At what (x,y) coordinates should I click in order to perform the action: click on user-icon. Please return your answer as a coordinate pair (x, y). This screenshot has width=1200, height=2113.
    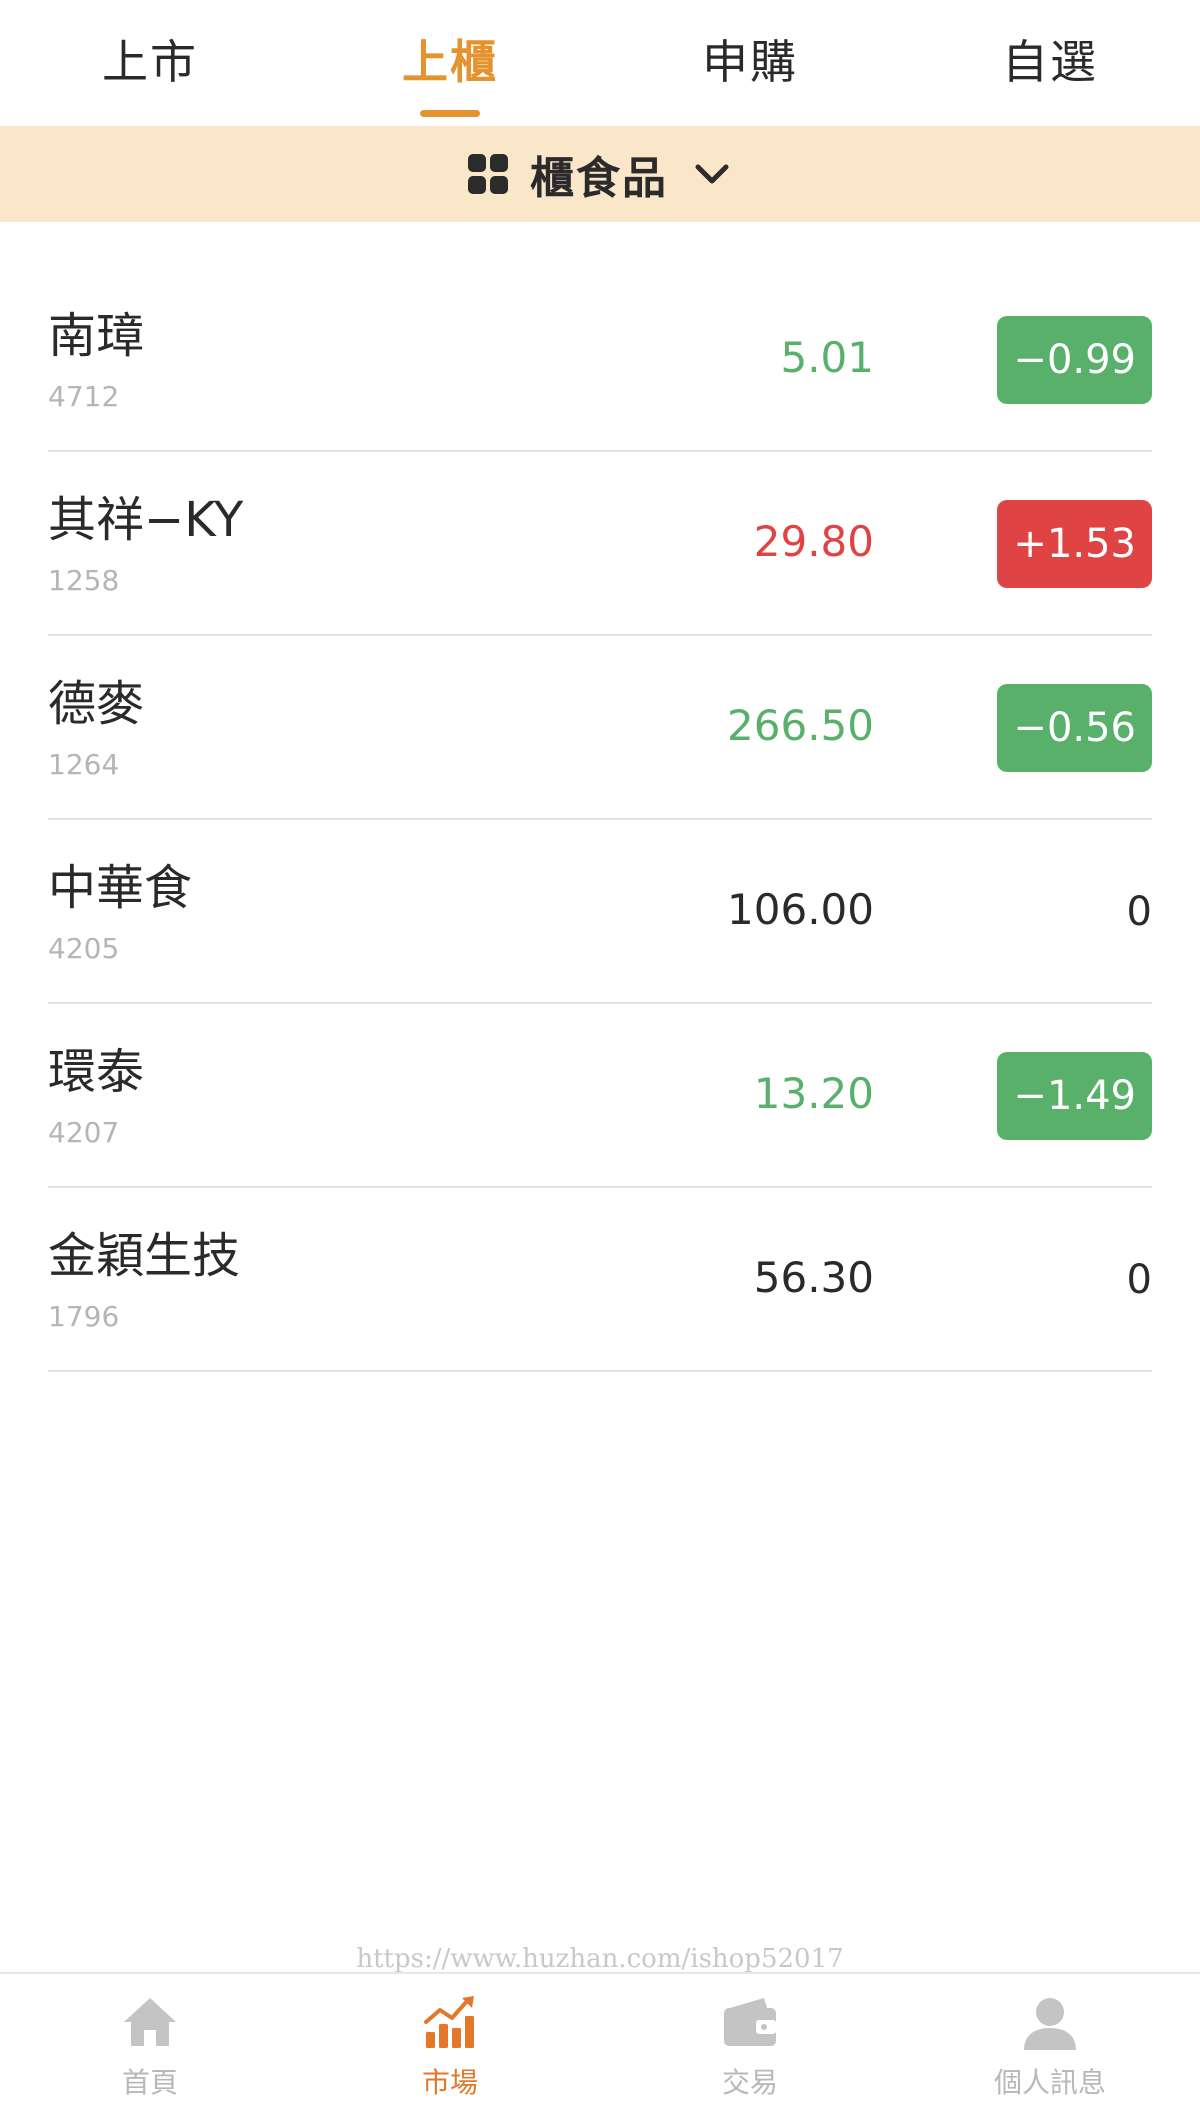
    Looking at the image, I should click on (1050, 2024).